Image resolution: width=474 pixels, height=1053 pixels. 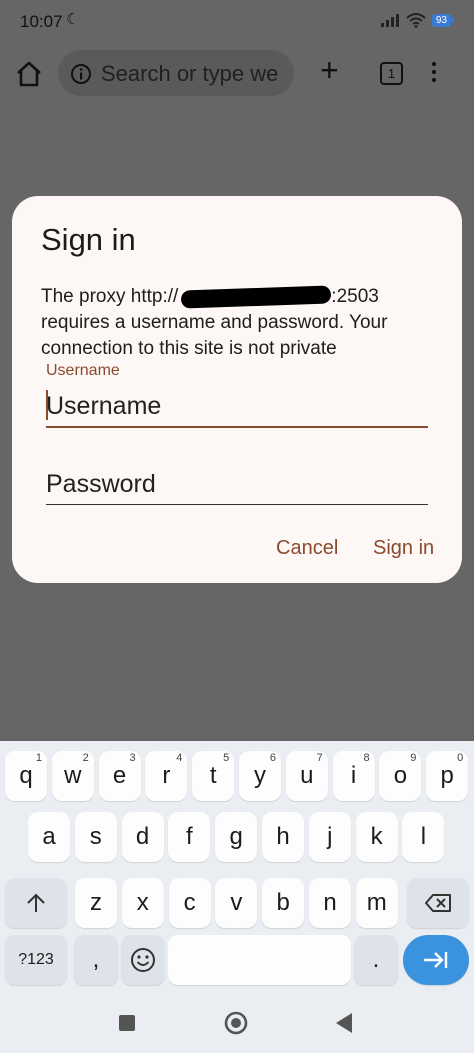 What do you see at coordinates (36, 960) in the screenshot?
I see `symbols-key: ?123` at bounding box center [36, 960].